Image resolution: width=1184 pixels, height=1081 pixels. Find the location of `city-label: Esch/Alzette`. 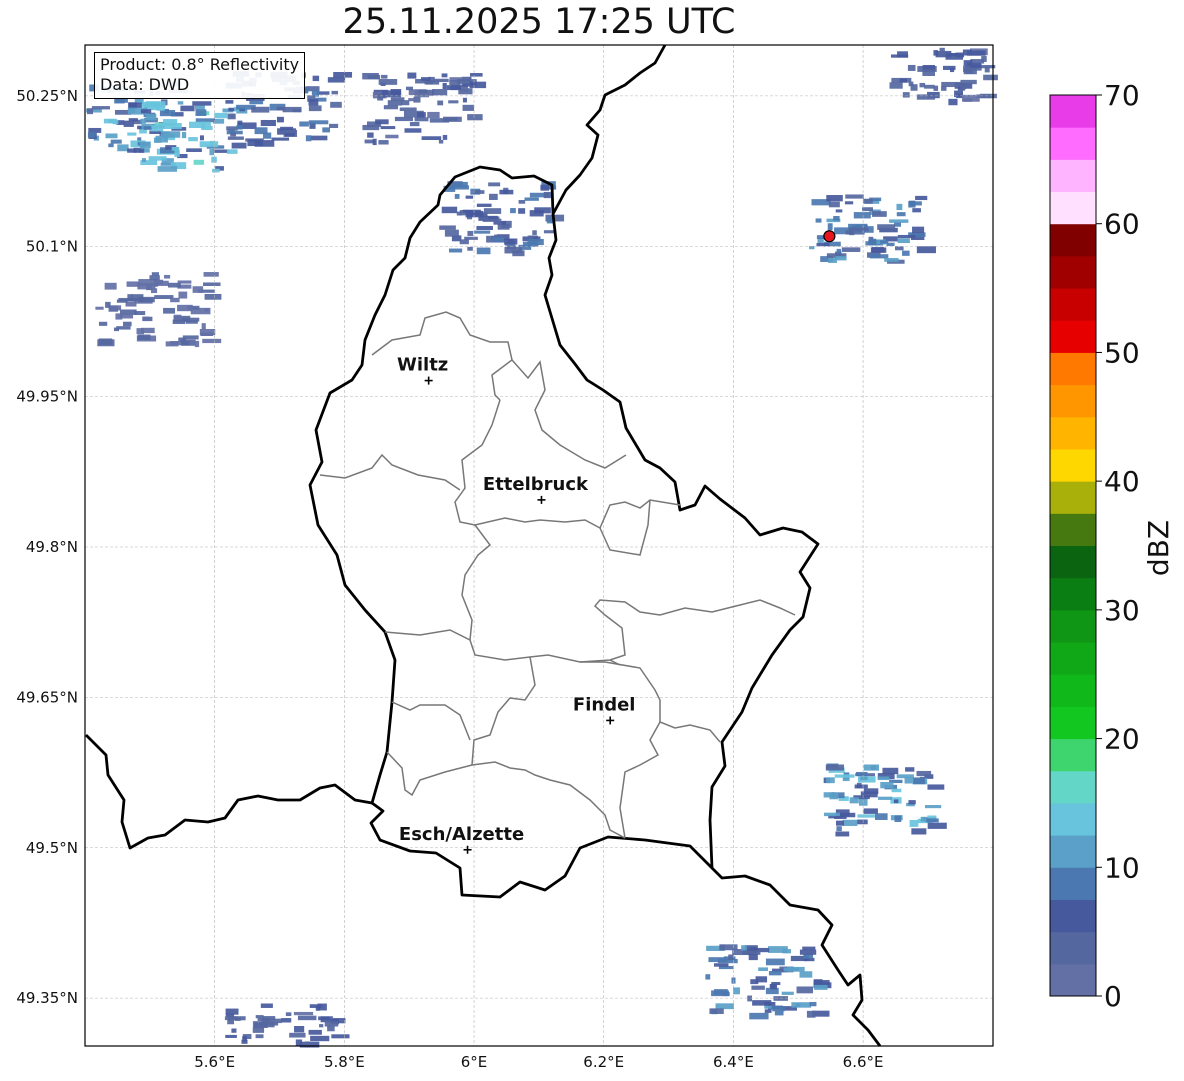

city-label: Esch/Alzette is located at coordinates (461, 834).